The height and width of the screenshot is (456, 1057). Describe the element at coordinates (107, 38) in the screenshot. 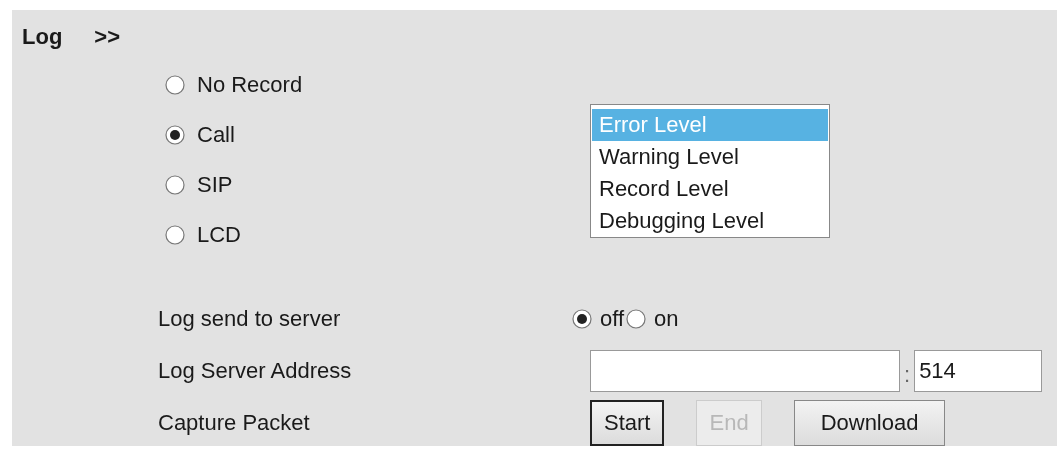

I see `expand-link: >>` at that location.